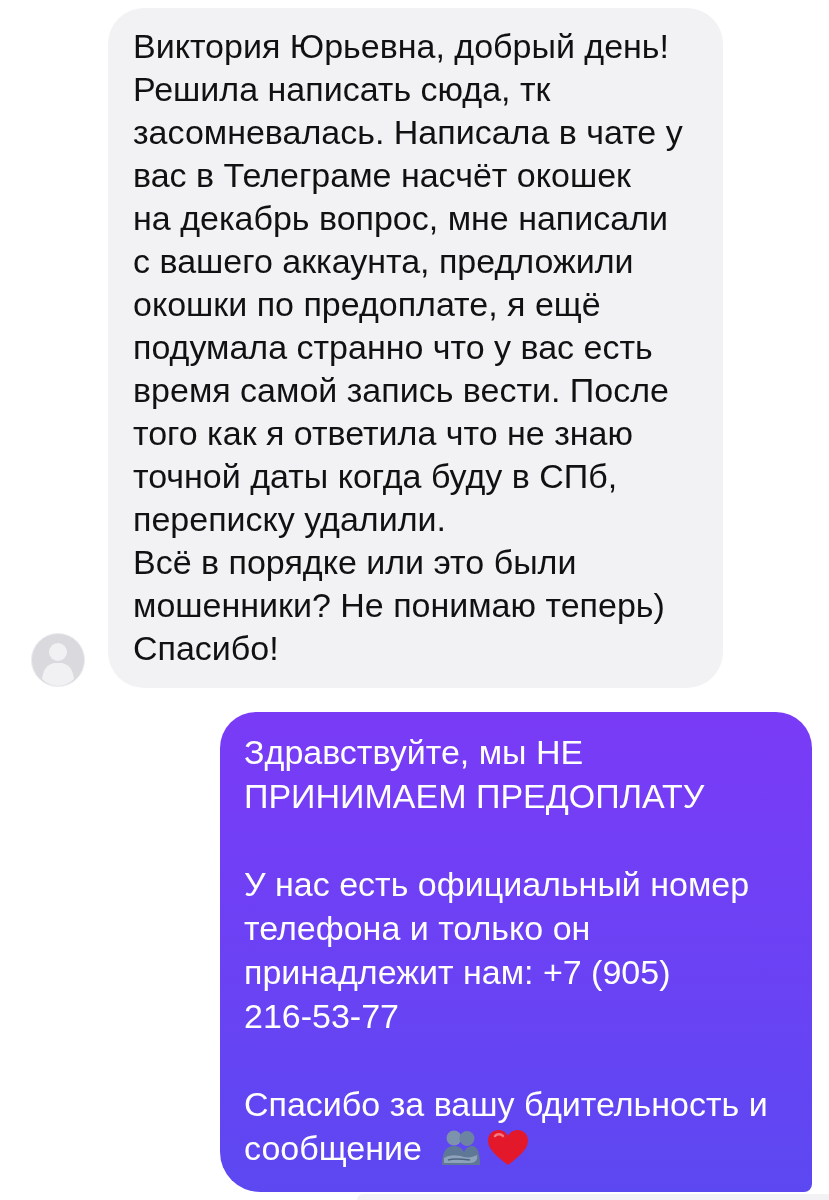  What do you see at coordinates (333, 1148) in the screenshot?
I see `message-text: сообщение` at bounding box center [333, 1148].